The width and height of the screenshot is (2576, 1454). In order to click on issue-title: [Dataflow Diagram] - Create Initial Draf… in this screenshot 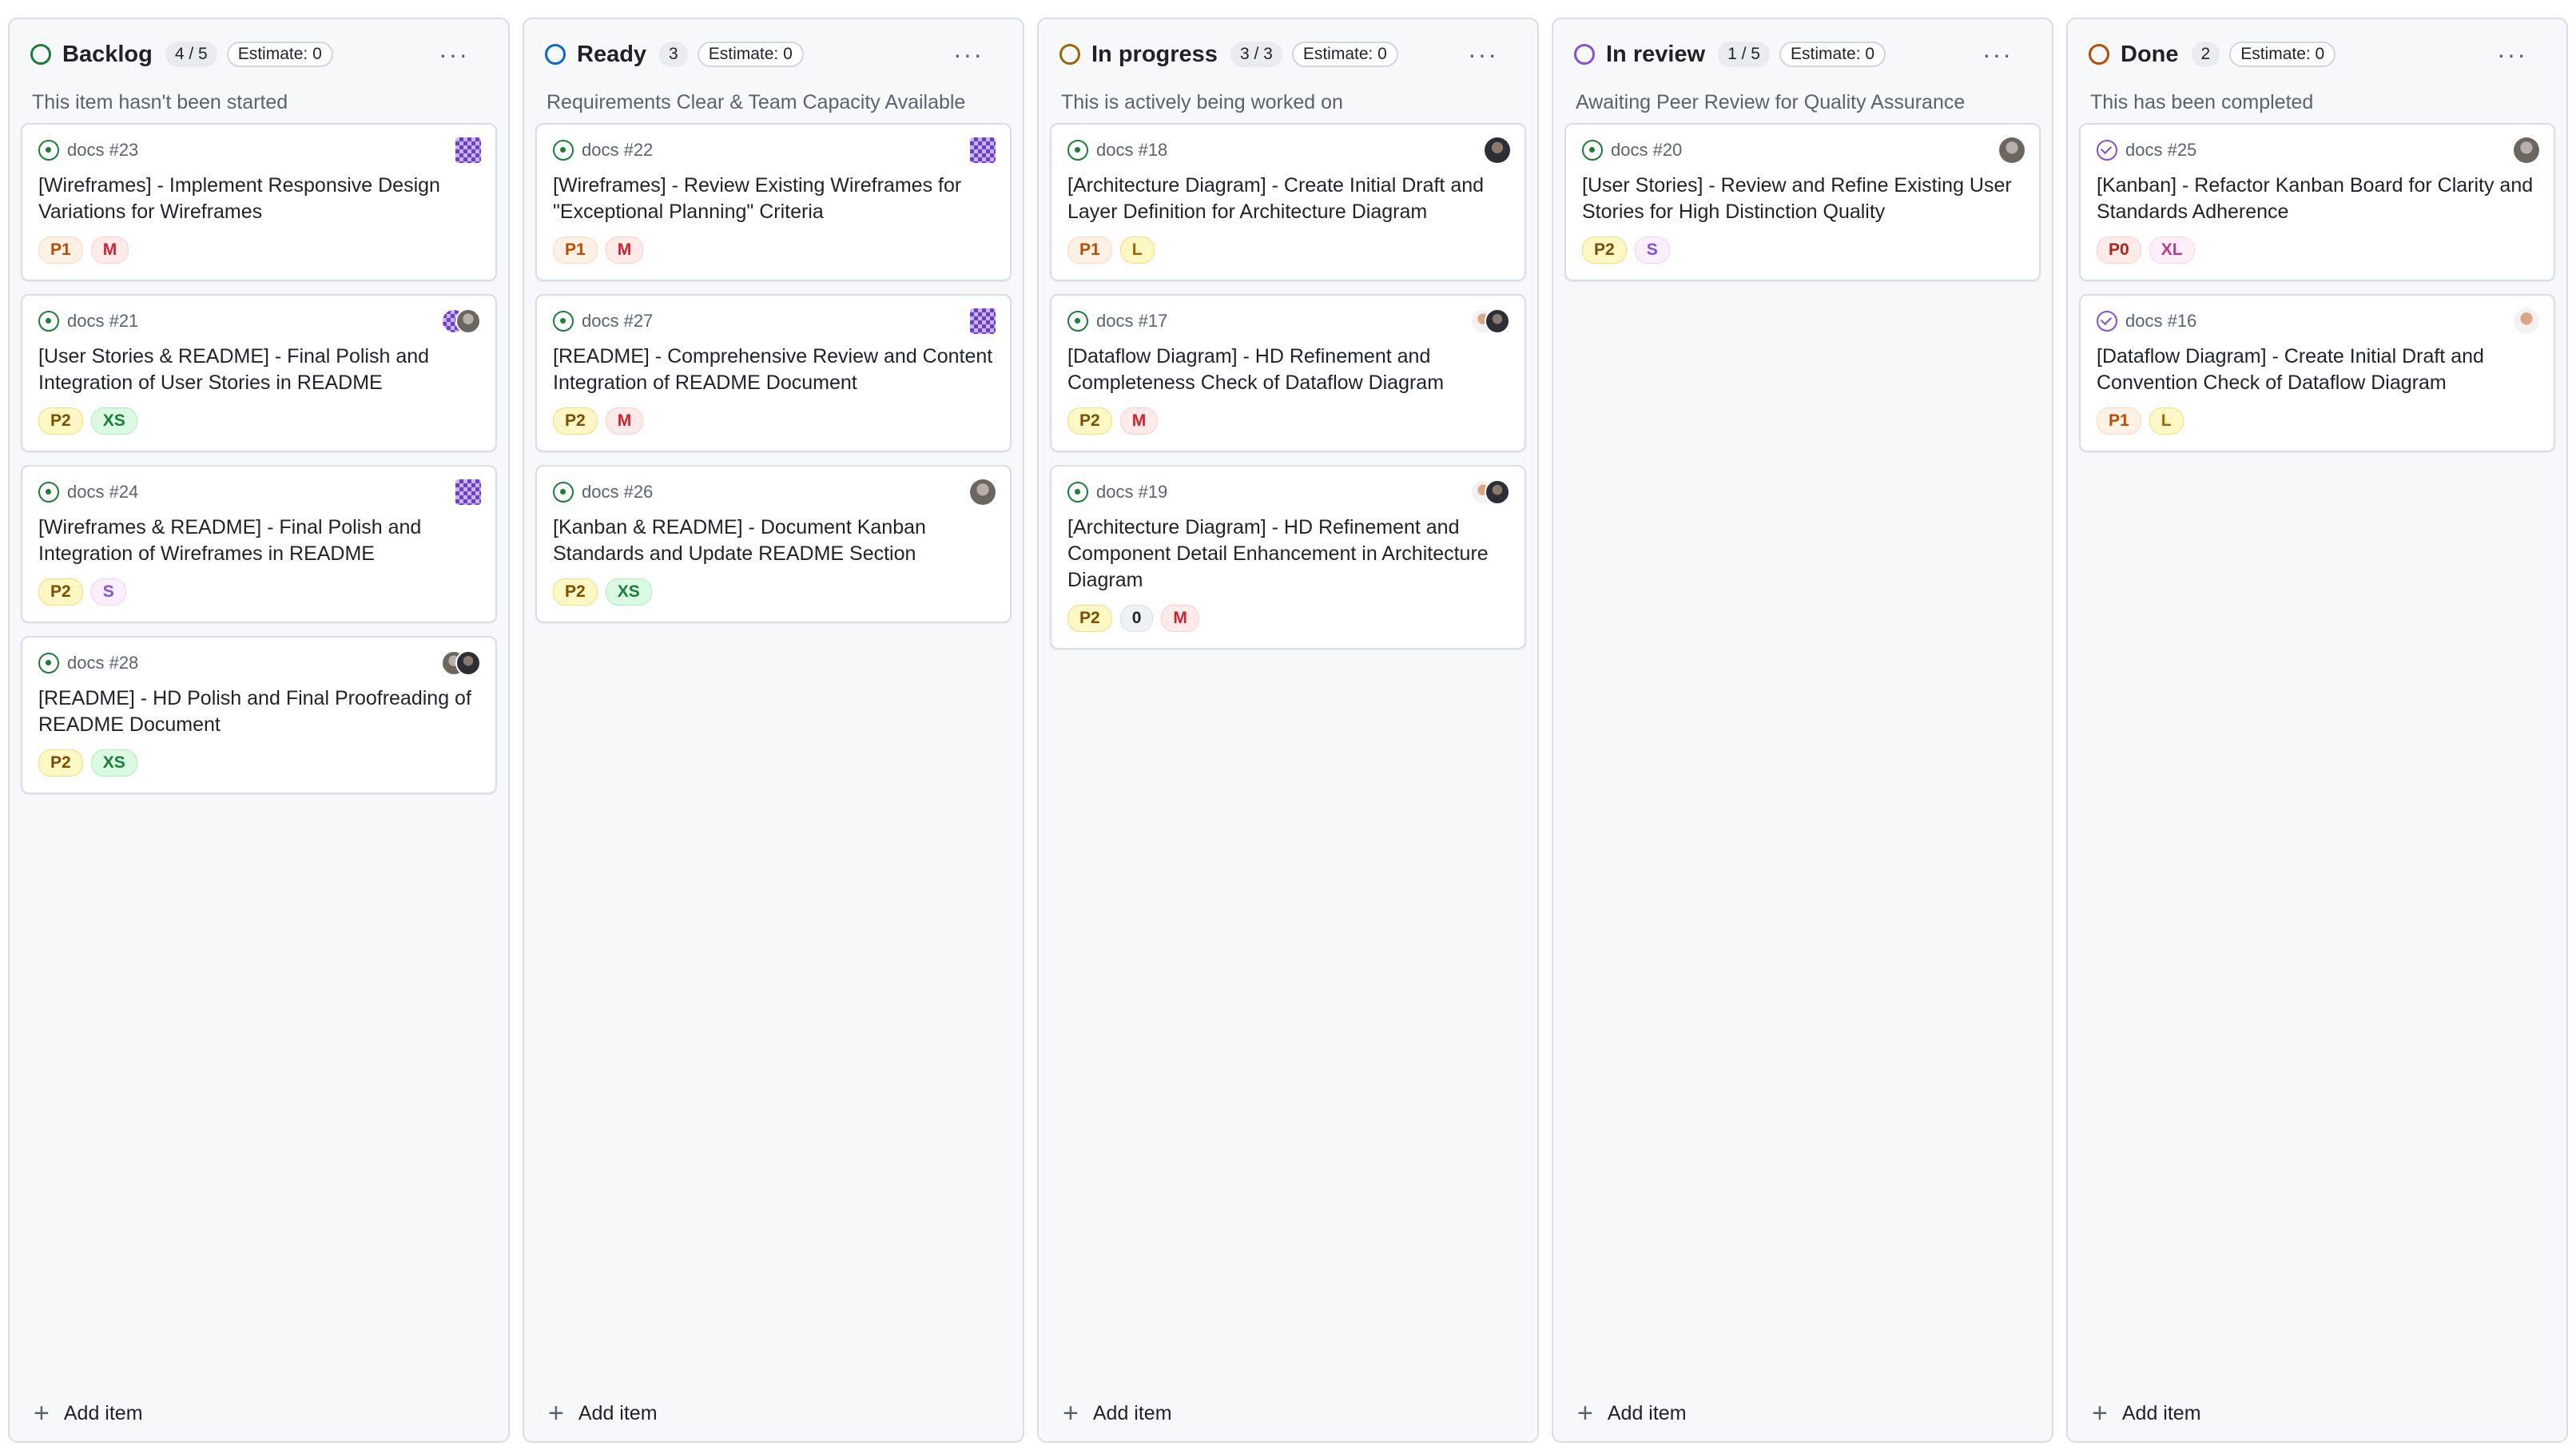, I will do `click(2317, 370)`.